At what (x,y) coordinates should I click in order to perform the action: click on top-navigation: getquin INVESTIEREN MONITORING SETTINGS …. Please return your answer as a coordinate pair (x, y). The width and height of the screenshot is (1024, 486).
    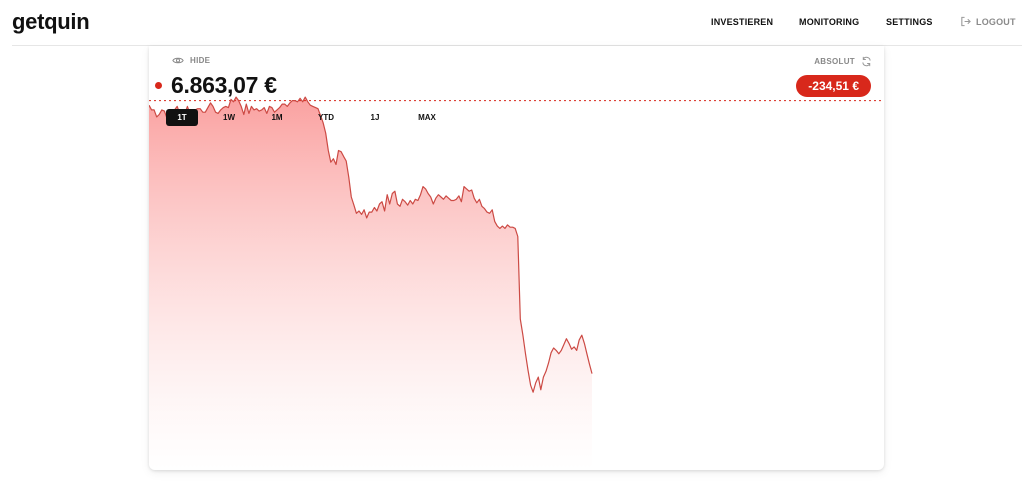
    Looking at the image, I should click on (512, 23).